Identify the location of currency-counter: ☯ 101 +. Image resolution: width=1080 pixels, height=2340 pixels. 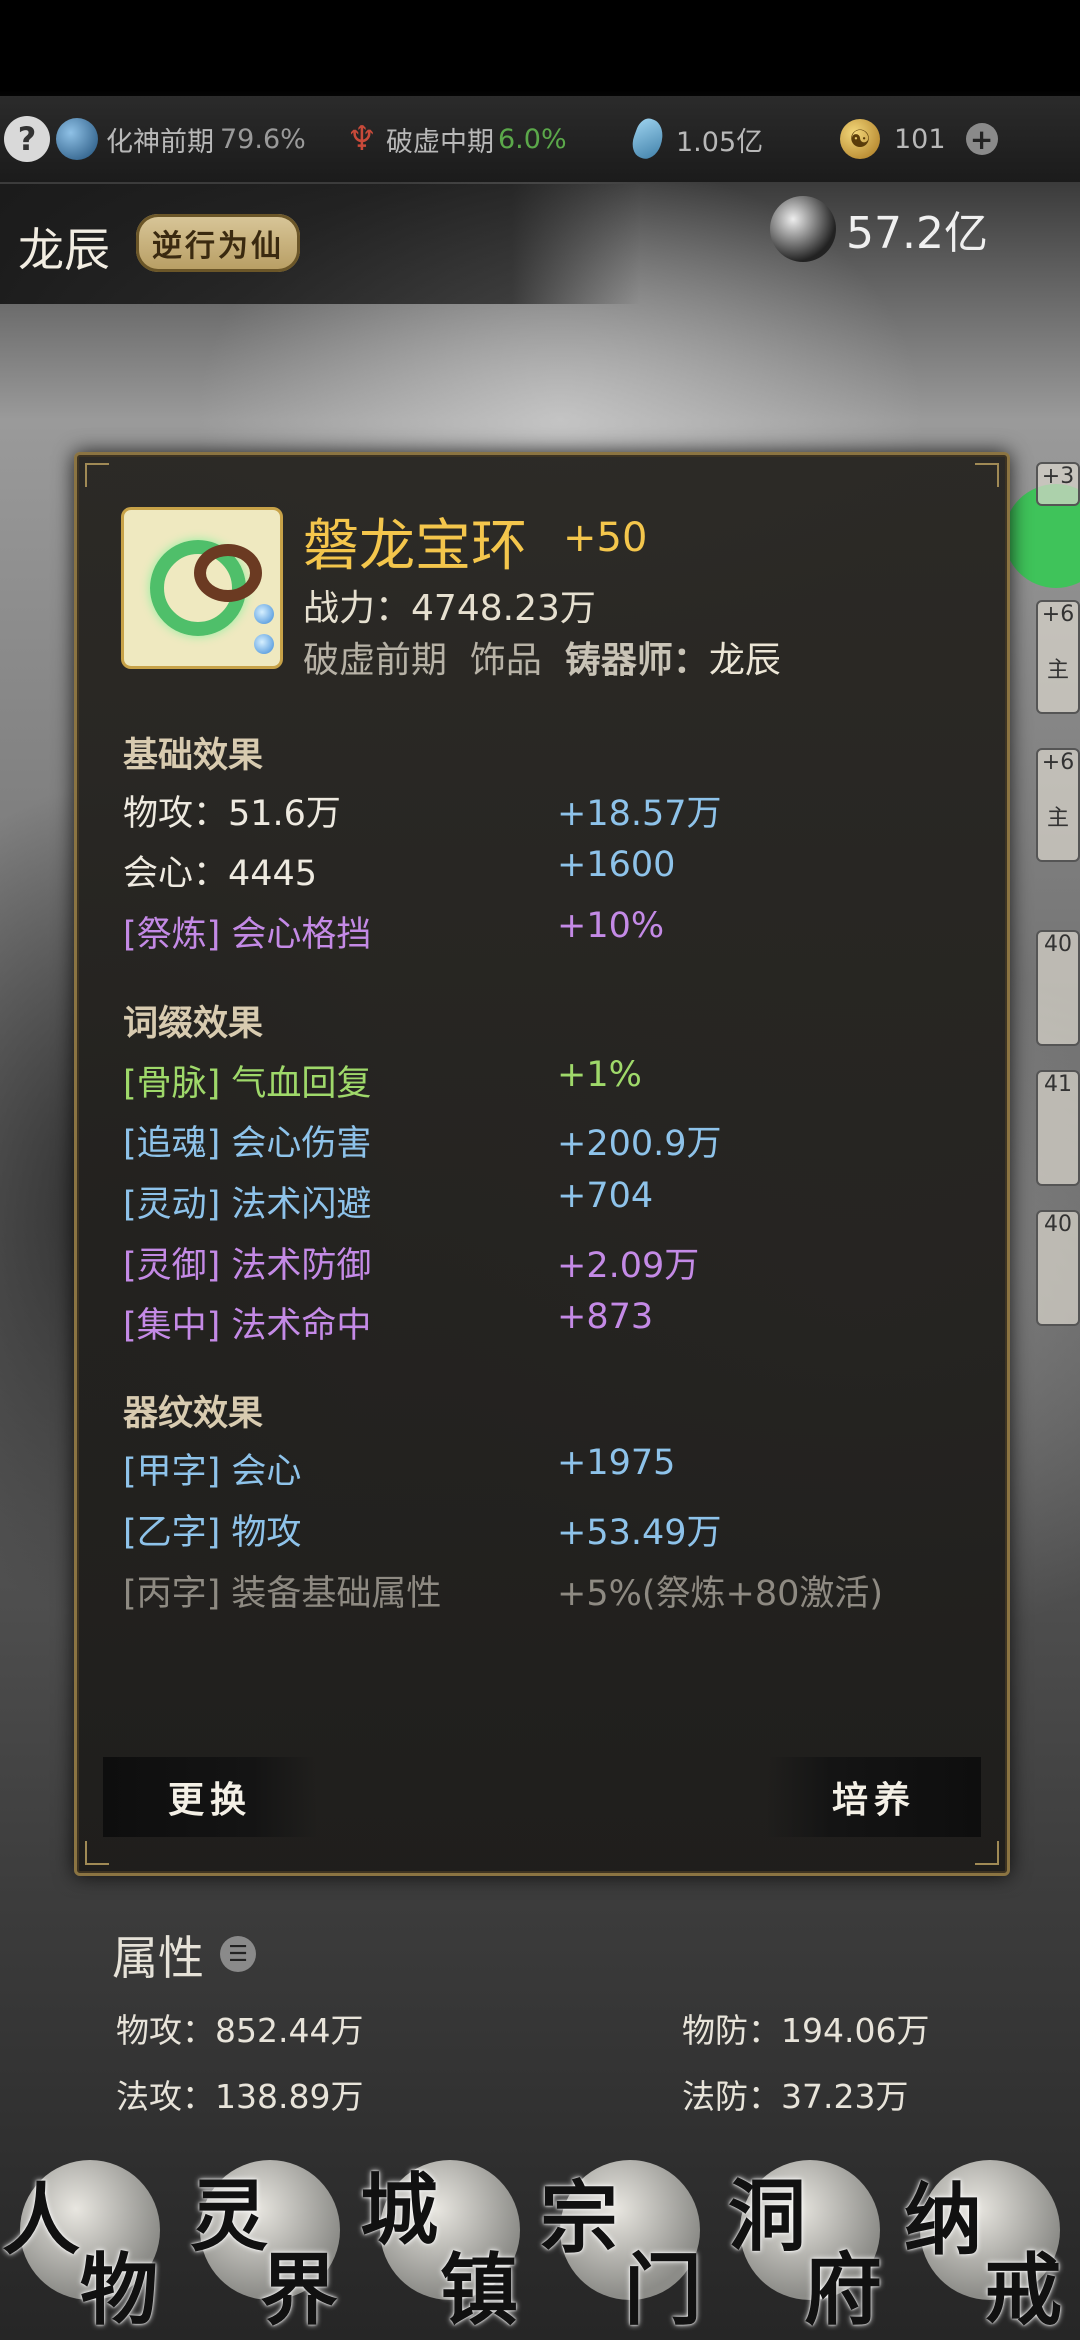
(919, 139).